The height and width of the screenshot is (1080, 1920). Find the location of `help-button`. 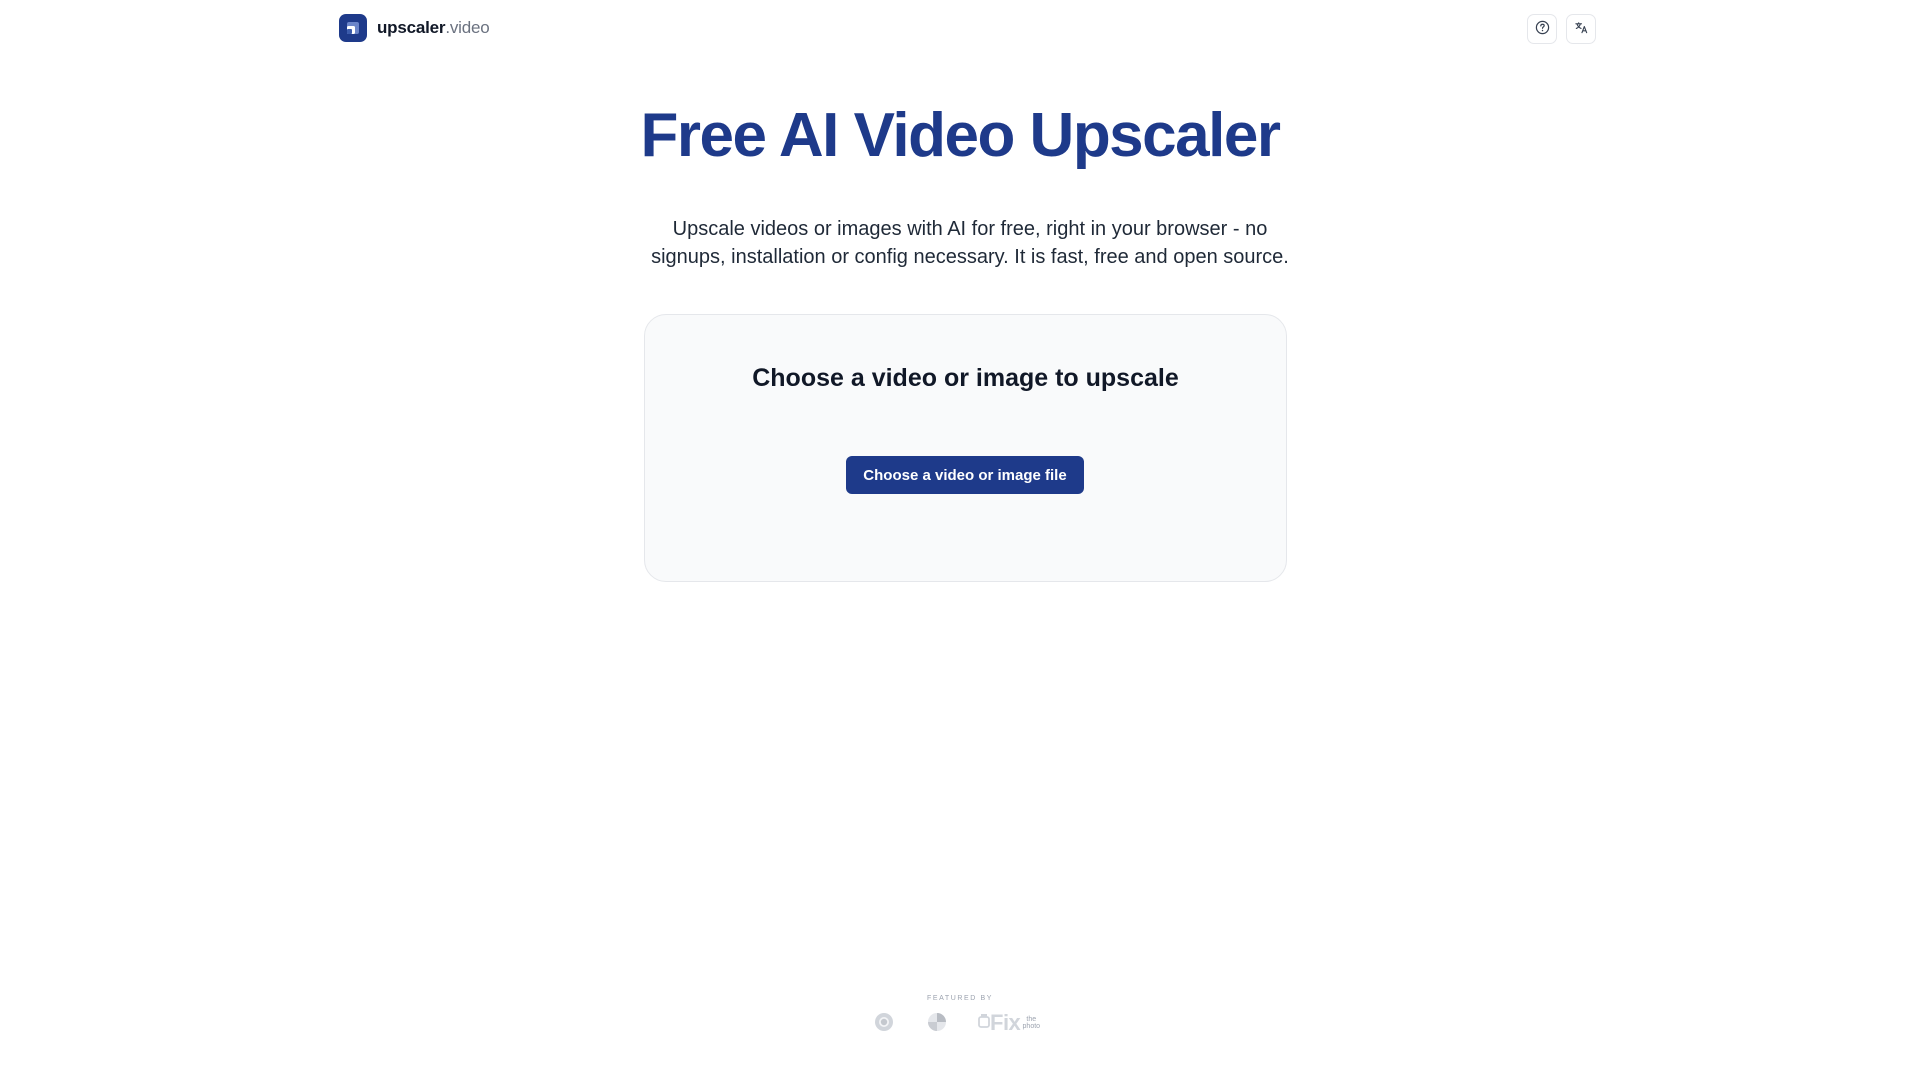

help-button is located at coordinates (1542, 29).